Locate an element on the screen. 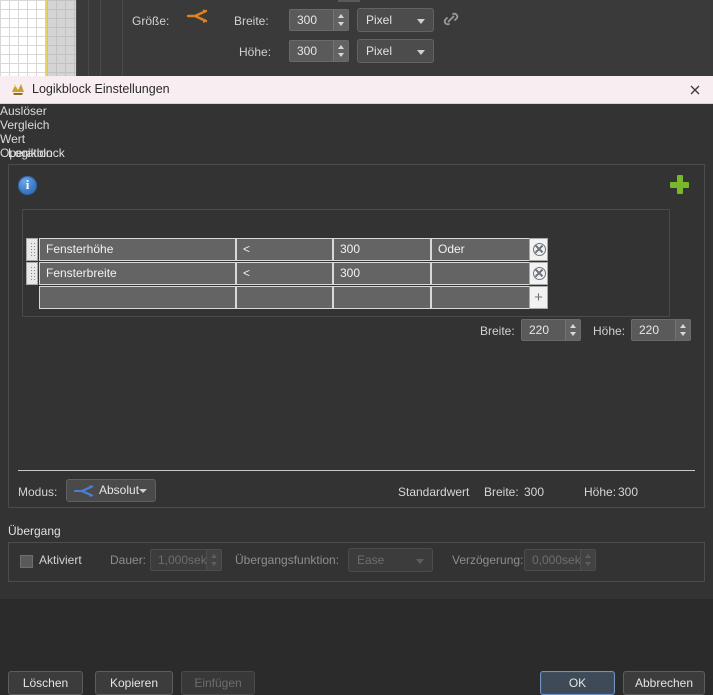 This screenshot has width=713, height=695. chain-link-icon is located at coordinates (451, 19).